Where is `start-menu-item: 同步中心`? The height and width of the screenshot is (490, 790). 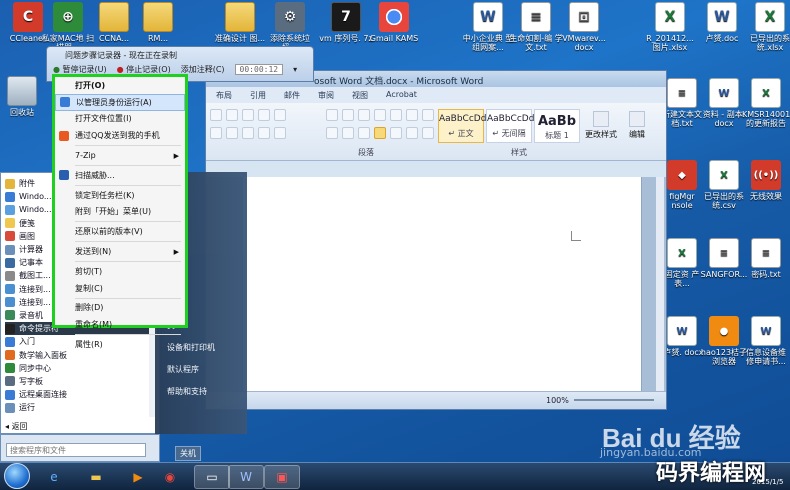
start-menu-item: 同步中心 is located at coordinates (82, 368).